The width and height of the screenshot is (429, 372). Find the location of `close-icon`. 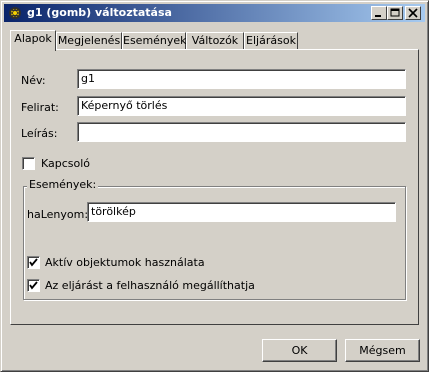

close-icon is located at coordinates (413, 13).